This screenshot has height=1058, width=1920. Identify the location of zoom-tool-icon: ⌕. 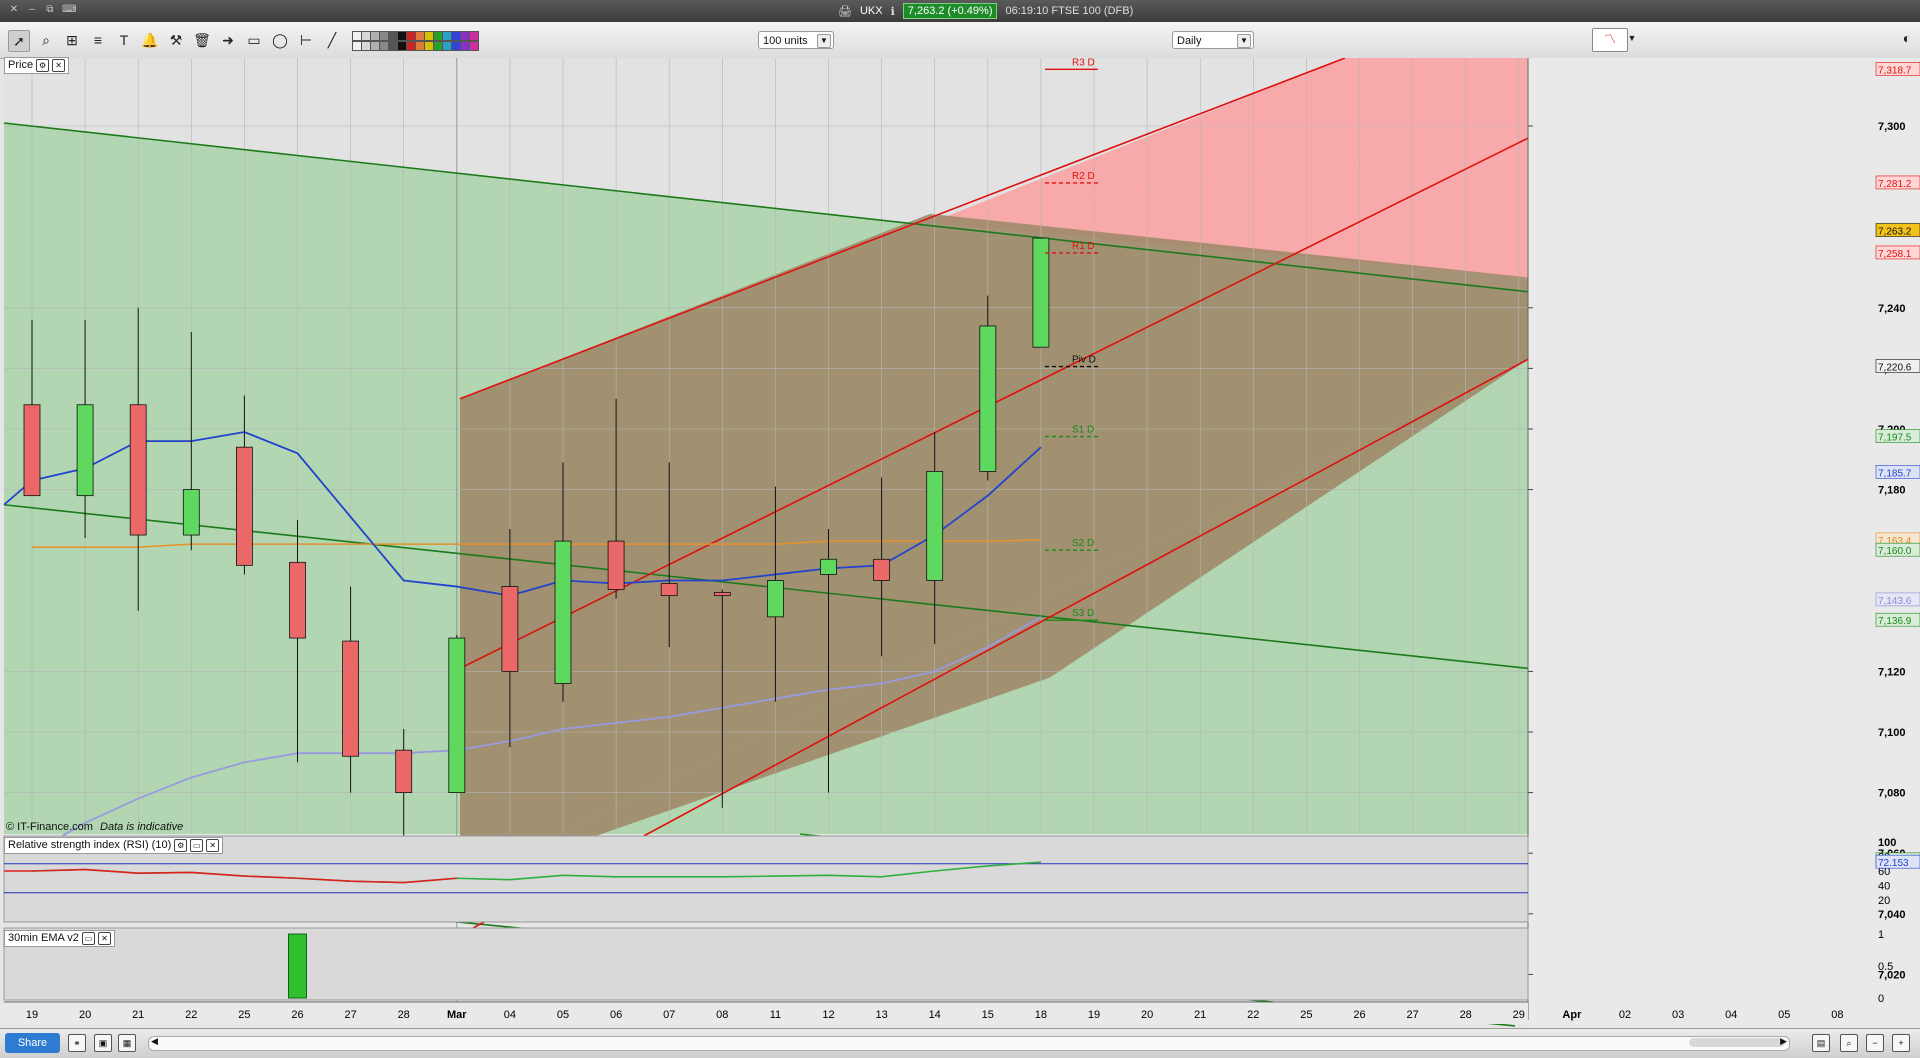
(46, 40).